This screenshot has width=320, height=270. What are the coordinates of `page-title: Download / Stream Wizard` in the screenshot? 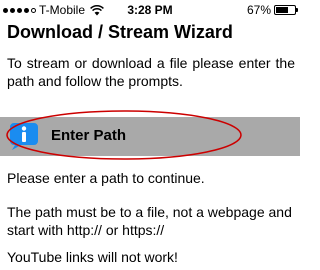 It's located at (120, 32).